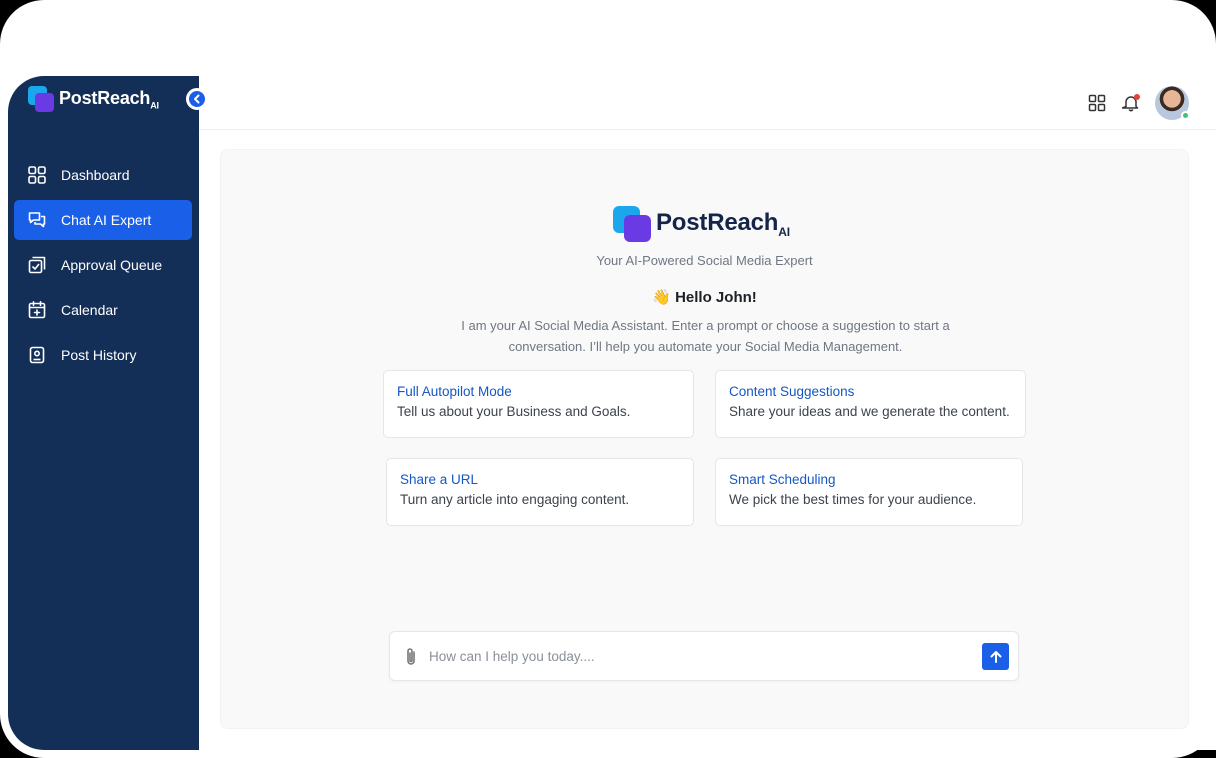 This screenshot has width=1216, height=758. I want to click on chat-input, so click(699, 656).